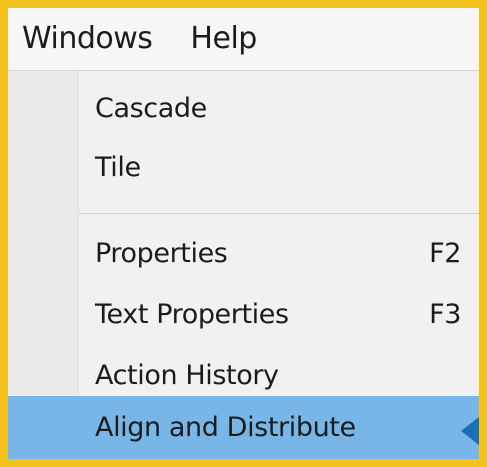 This screenshot has width=487, height=467. Describe the element at coordinates (279, 253) in the screenshot. I see `menu-item-properties: Properties F2` at that location.